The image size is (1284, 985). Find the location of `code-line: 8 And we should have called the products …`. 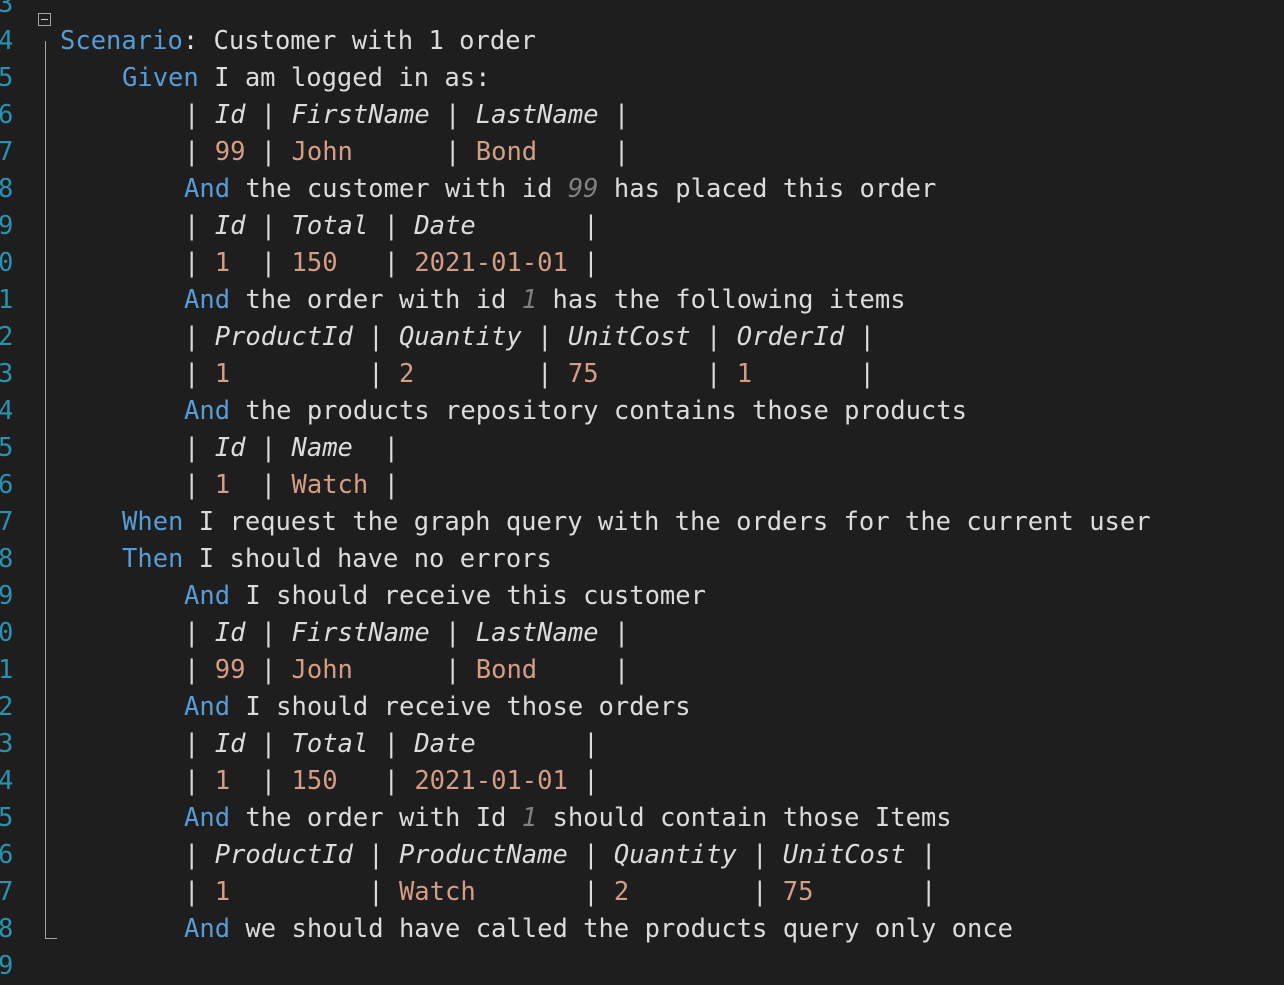

code-line: 8 And we should have called the products … is located at coordinates (642, 929).